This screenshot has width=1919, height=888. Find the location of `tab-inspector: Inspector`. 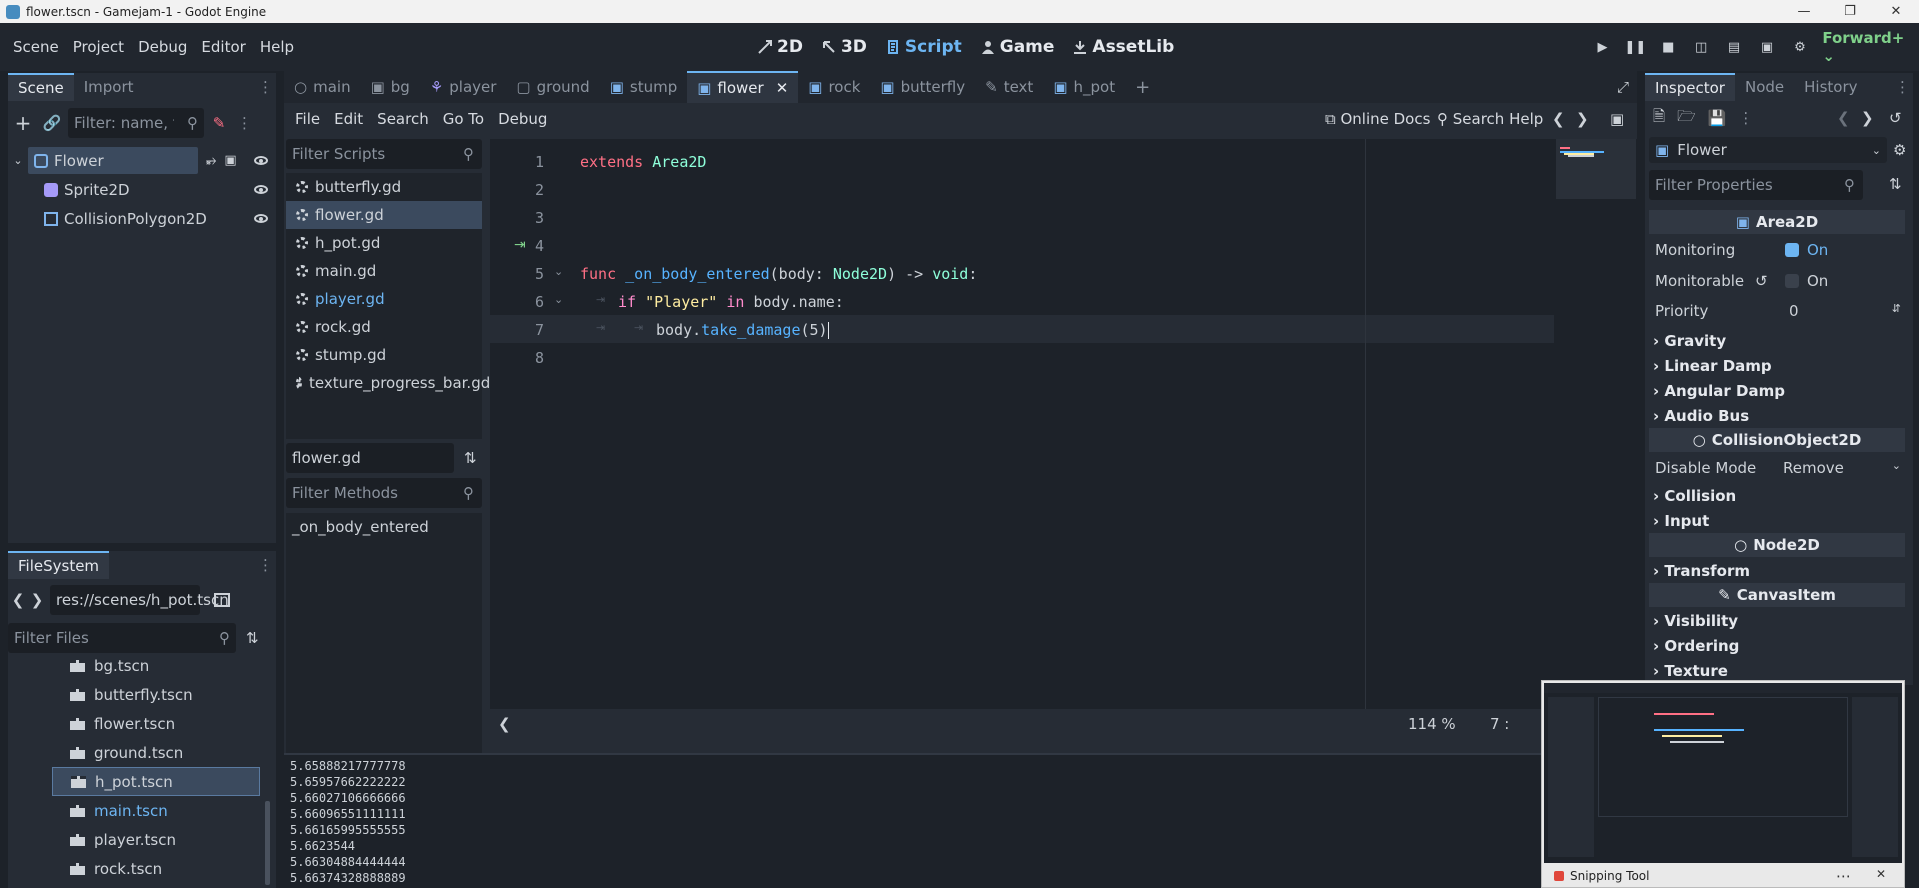

tab-inspector: Inspector is located at coordinates (1690, 87).